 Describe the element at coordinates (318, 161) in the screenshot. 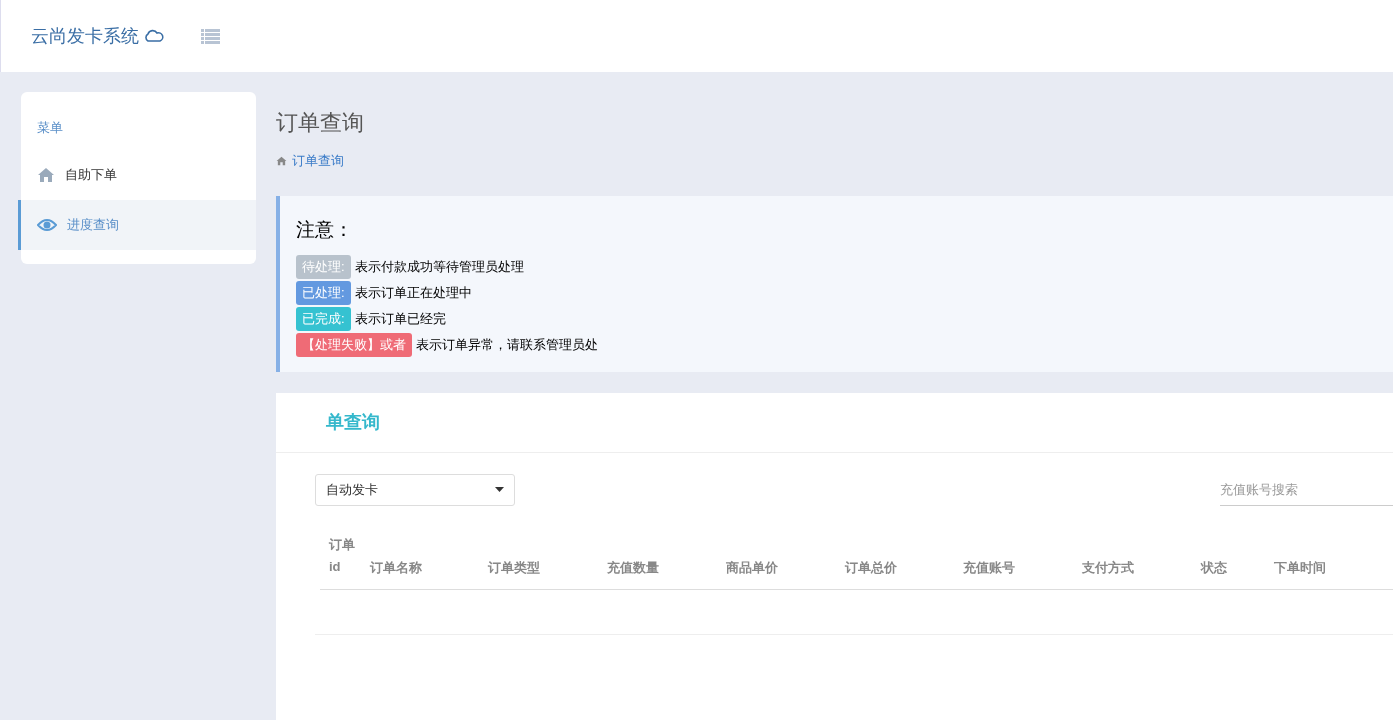

I see `breadcrumb-link: 订单查询` at that location.